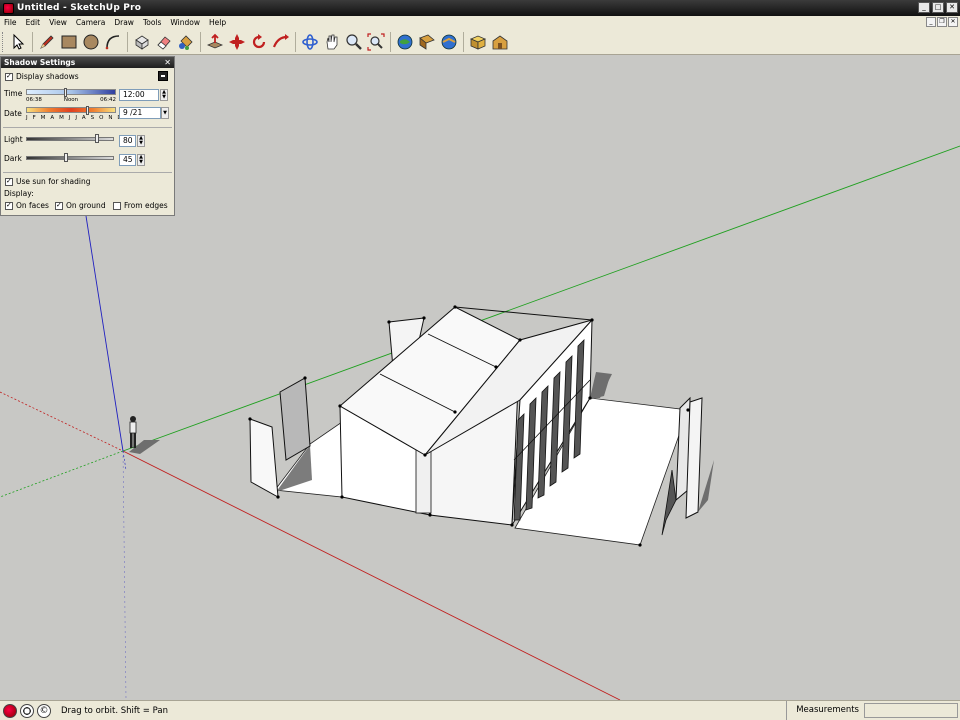 This screenshot has width=960, height=720. I want to click on left-wall-panel, so click(264, 458).